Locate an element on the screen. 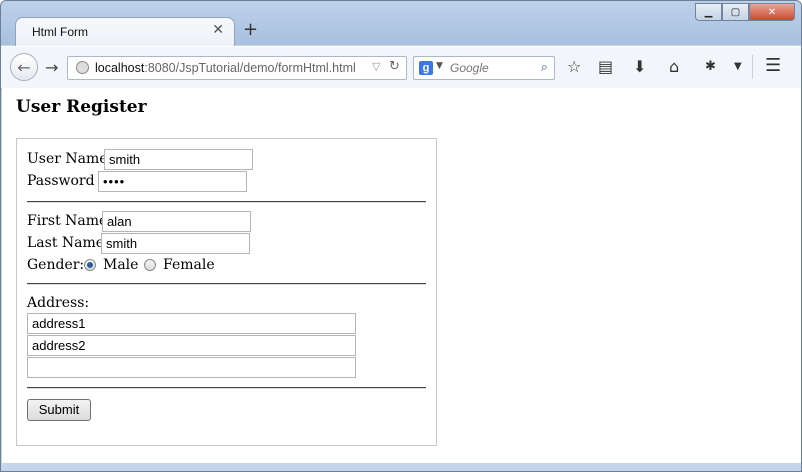 The height and width of the screenshot is (472, 802). user-name-input: smith is located at coordinates (178, 159).